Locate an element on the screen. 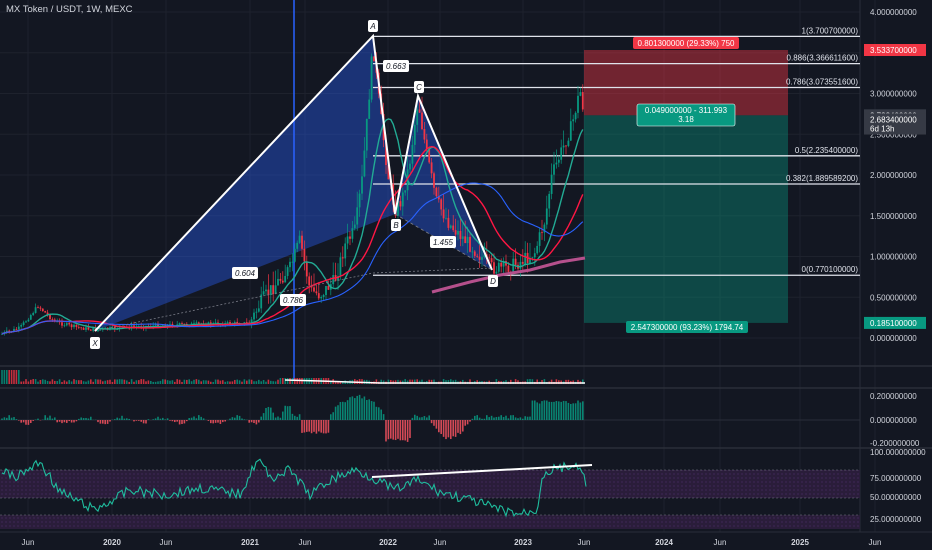 The width and height of the screenshot is (932, 550). loss-label: 0.801300000 (29.33%) 750 is located at coordinates (686, 43).